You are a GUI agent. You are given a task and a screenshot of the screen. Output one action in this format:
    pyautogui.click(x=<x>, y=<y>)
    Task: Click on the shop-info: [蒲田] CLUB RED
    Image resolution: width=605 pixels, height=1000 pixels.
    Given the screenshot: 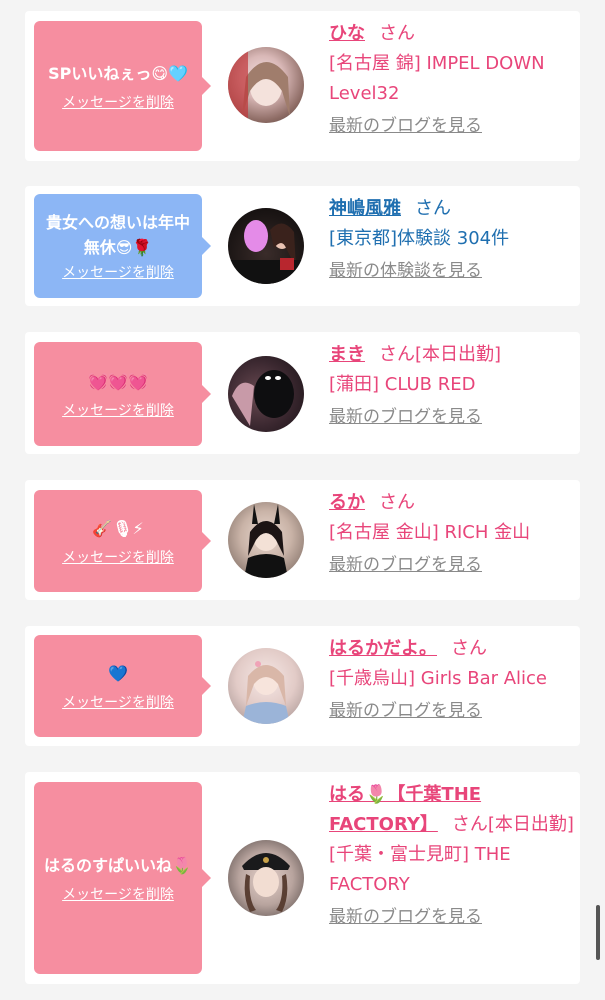 What is the action you would take?
    pyautogui.click(x=402, y=384)
    